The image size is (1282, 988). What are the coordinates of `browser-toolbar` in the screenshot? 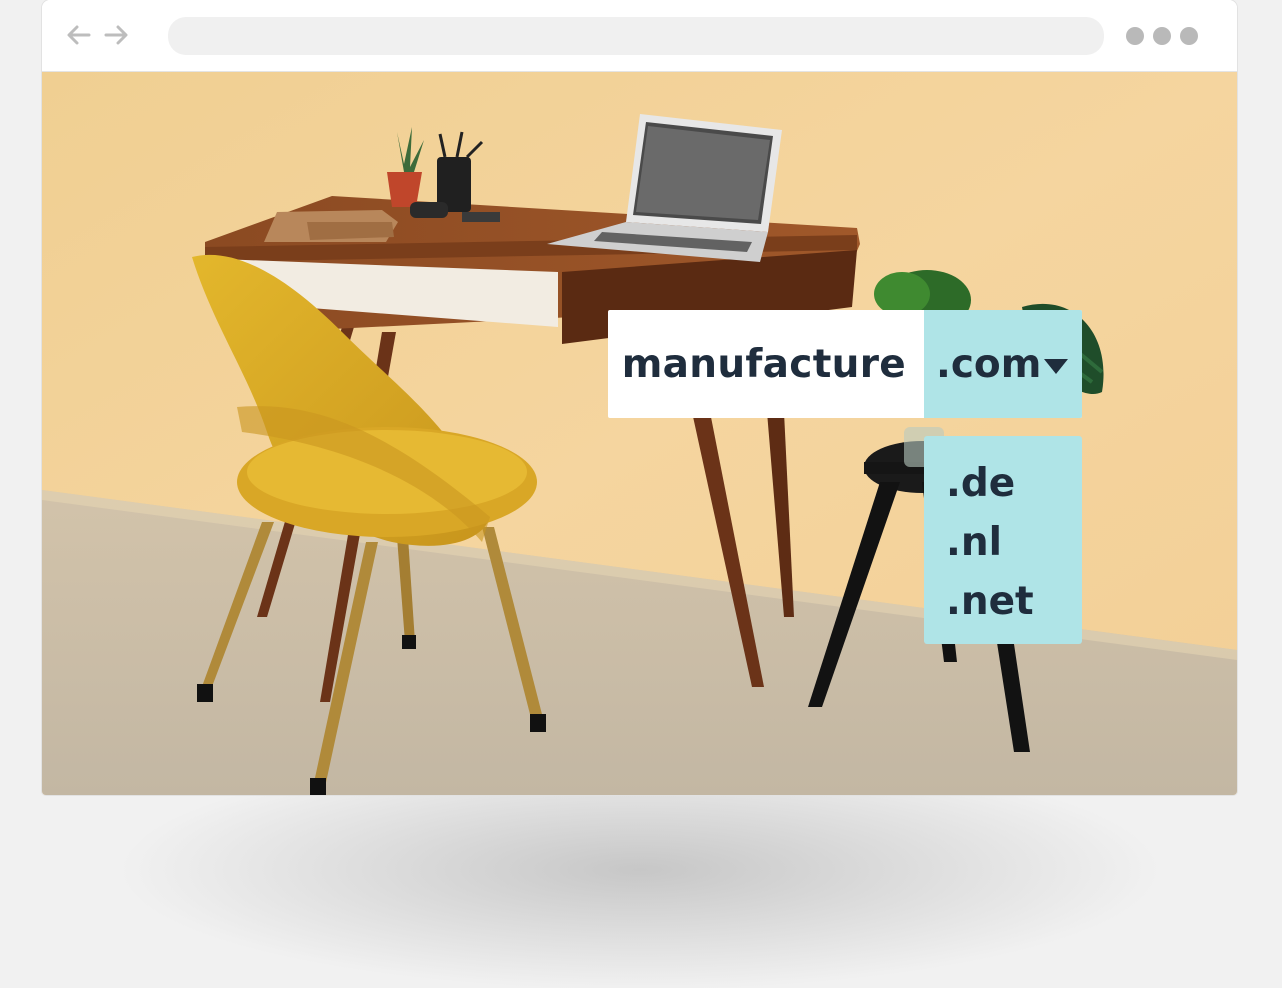 It's located at (639, 36).